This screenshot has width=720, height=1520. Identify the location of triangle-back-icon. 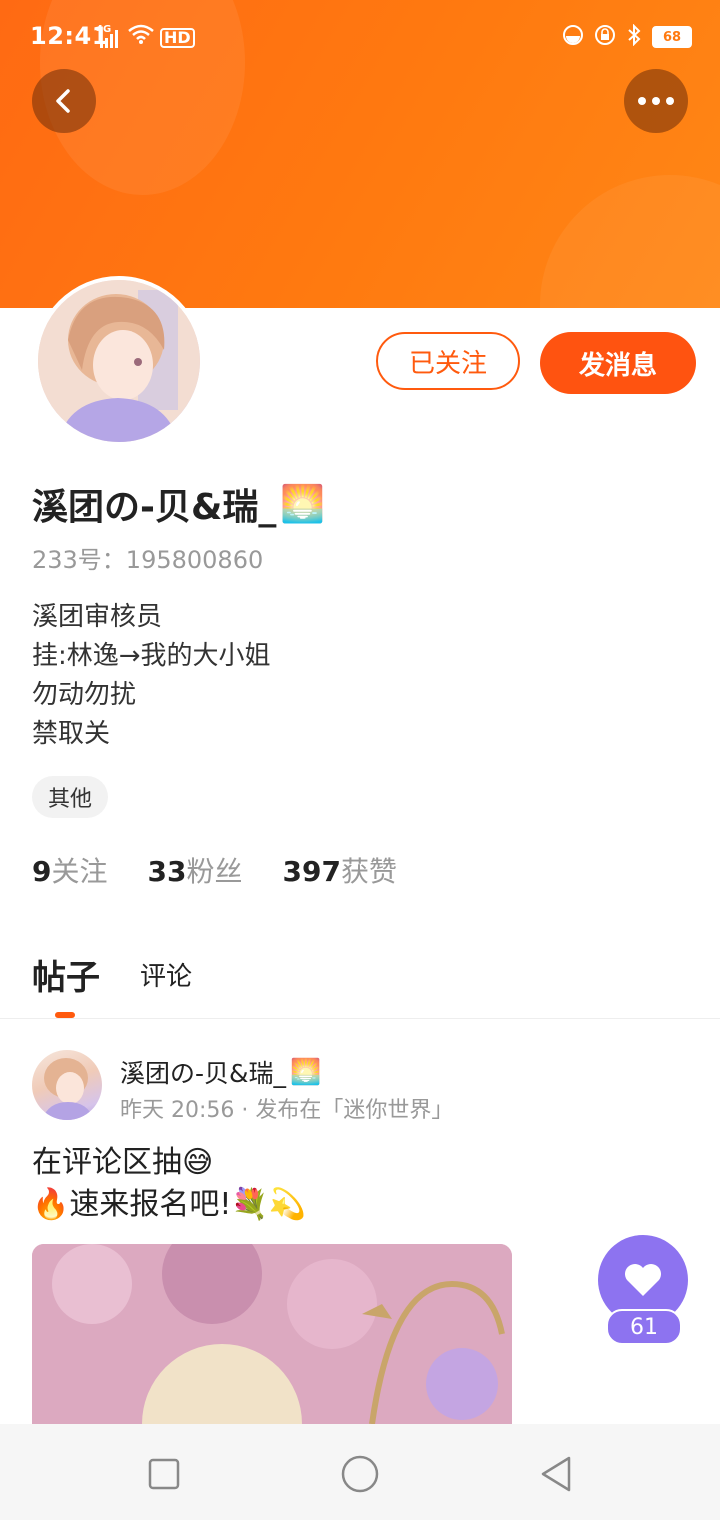
(556, 1474).